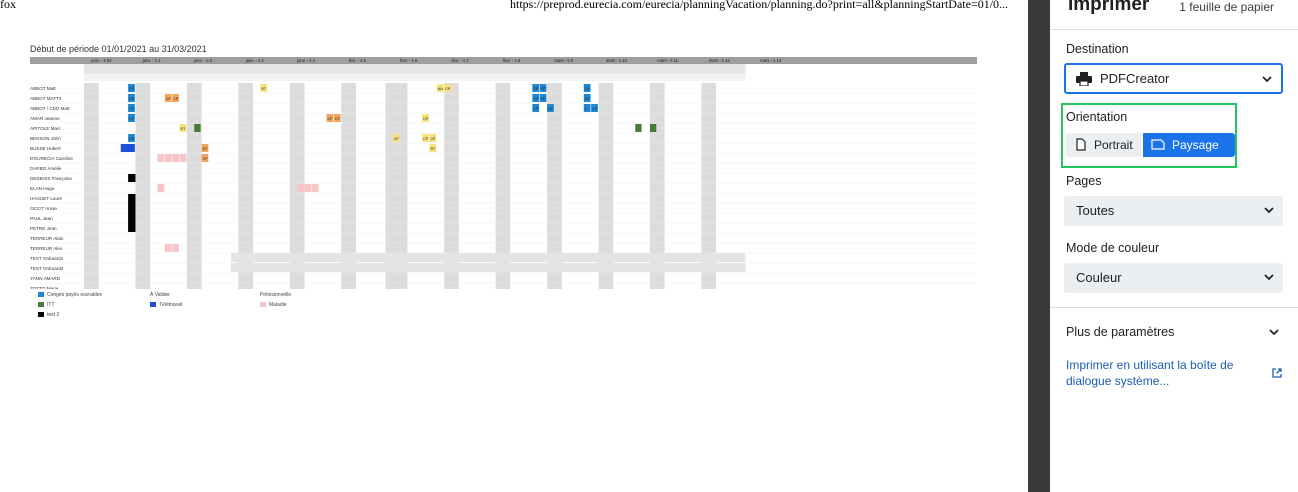 Image resolution: width=1298 pixels, height=492 pixels. Describe the element at coordinates (53, 315) in the screenshot. I see `legend-test2-label: test 2` at that location.